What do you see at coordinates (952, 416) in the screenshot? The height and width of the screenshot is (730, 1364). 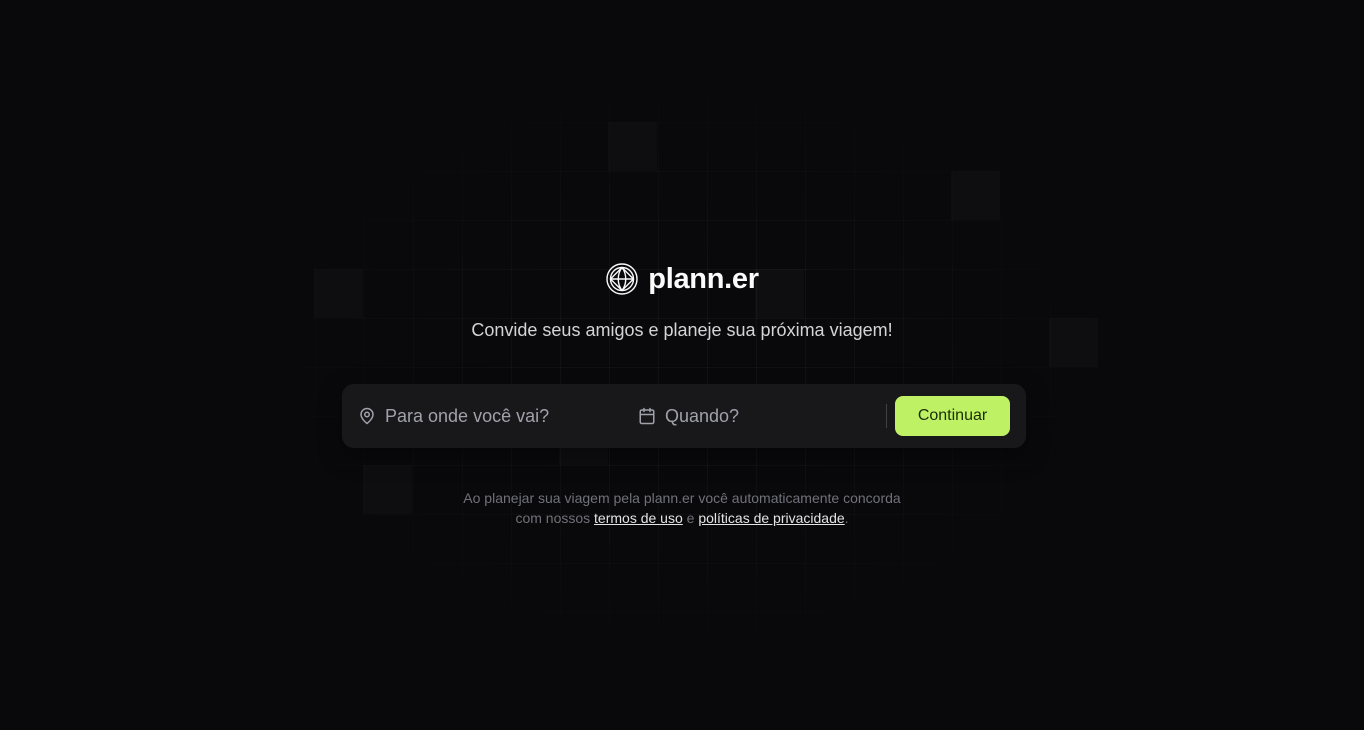 I see `continue-button: Continuar` at bounding box center [952, 416].